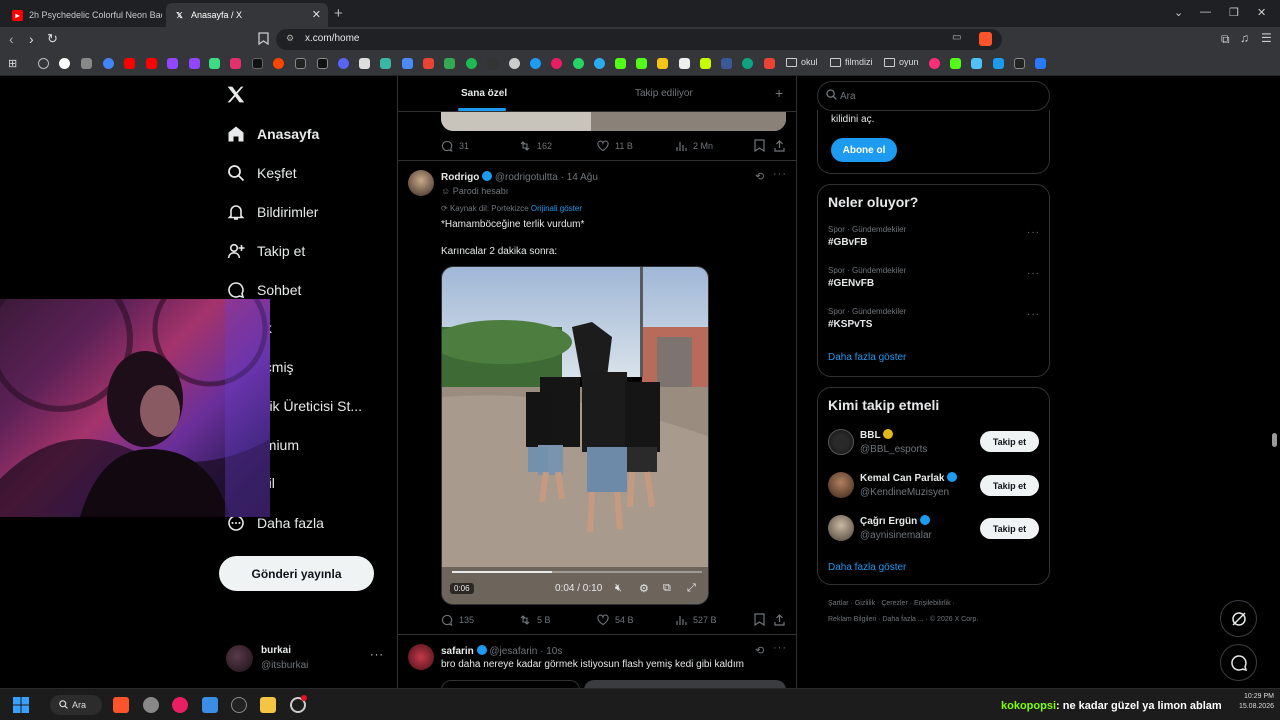  What do you see at coordinates (880, 528) in the screenshot?
I see `follow-suggestion: Çağrı Ergün @aynisinemalar` at bounding box center [880, 528].